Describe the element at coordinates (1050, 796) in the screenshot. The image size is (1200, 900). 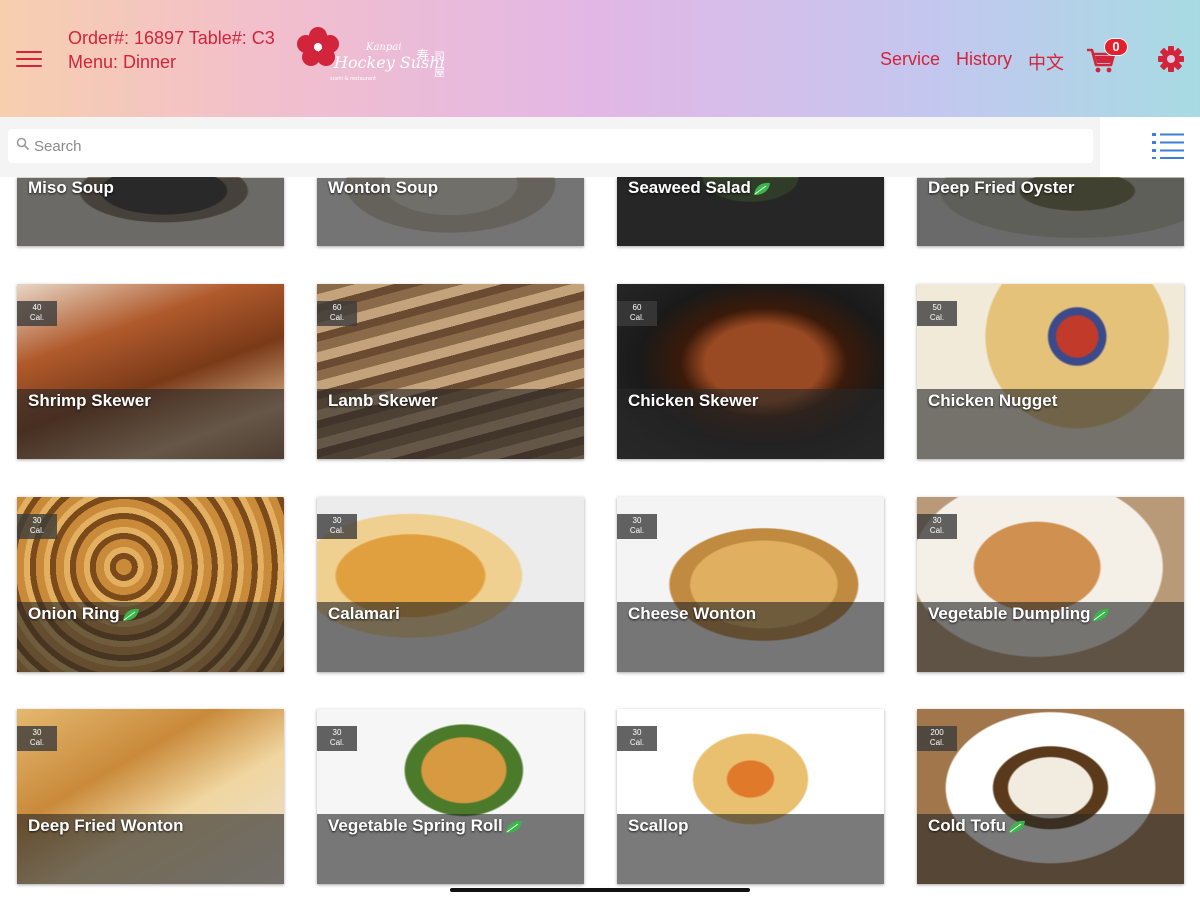
I see `menu-item-card: 200 Cal. Cold Tofu` at that location.